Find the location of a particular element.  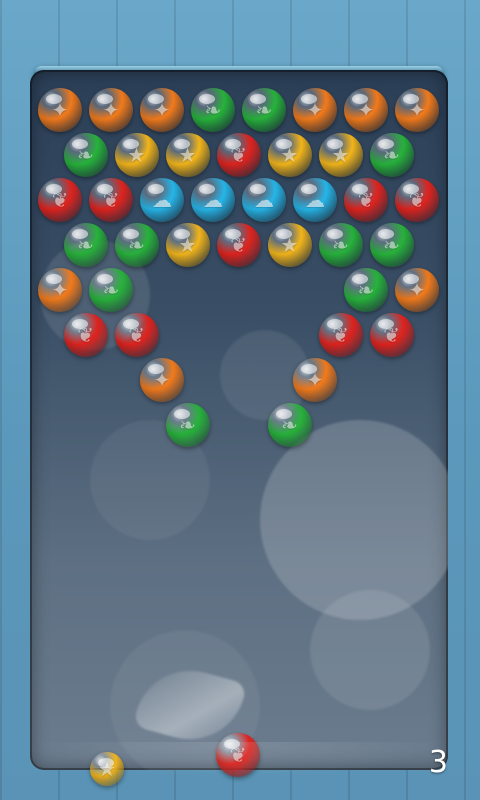

next-bubble: ★ is located at coordinates (107, 769).